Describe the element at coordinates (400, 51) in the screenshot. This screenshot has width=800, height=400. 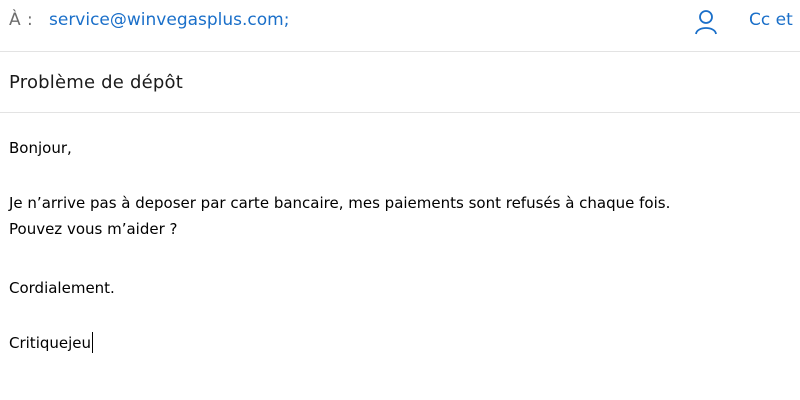
I see `divider` at that location.